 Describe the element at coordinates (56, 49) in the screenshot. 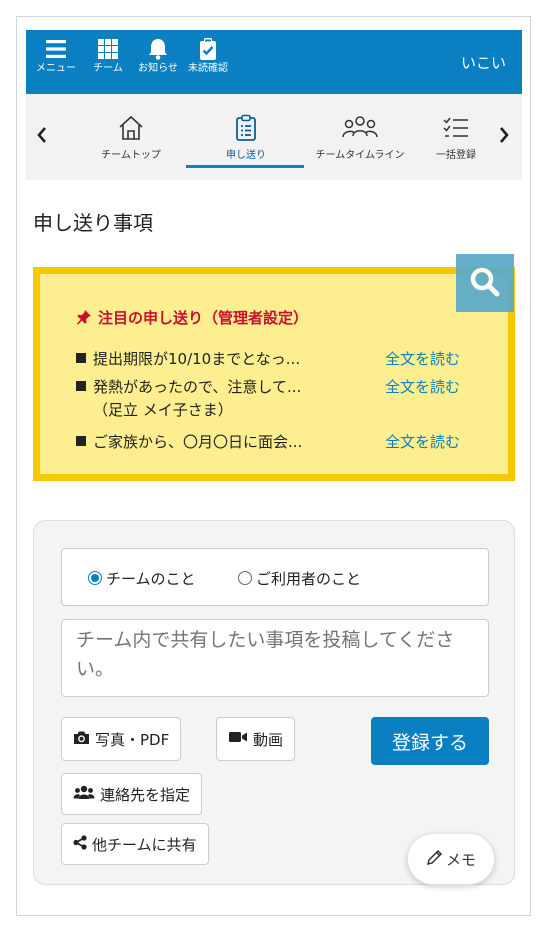

I see `menu-icon` at that location.